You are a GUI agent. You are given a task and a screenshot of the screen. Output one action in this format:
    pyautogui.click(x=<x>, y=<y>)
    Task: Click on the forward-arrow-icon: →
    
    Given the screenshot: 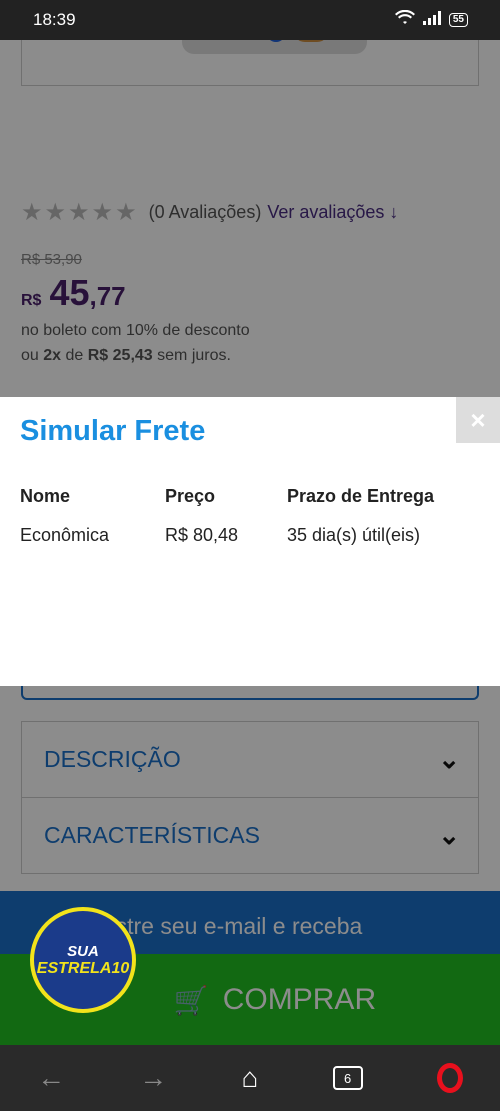 What is the action you would take?
    pyautogui.click(x=153, y=1078)
    